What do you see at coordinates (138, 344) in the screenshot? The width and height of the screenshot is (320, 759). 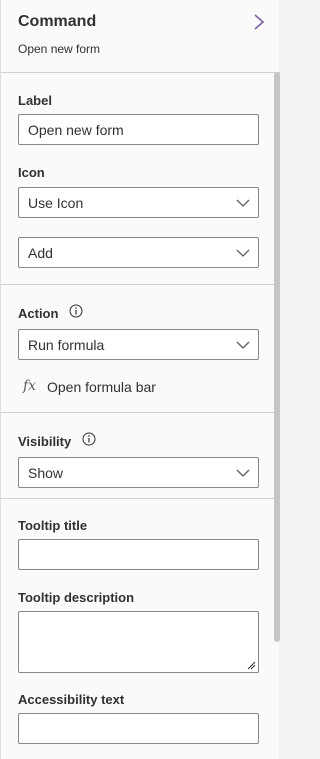 I see `action-dropdown: Run formula` at bounding box center [138, 344].